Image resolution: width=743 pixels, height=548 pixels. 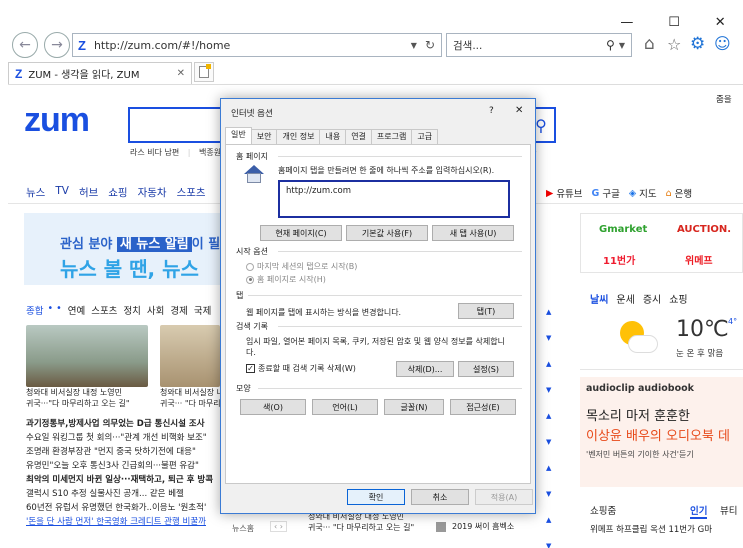 I want to click on forward-button: →, so click(x=57, y=45).